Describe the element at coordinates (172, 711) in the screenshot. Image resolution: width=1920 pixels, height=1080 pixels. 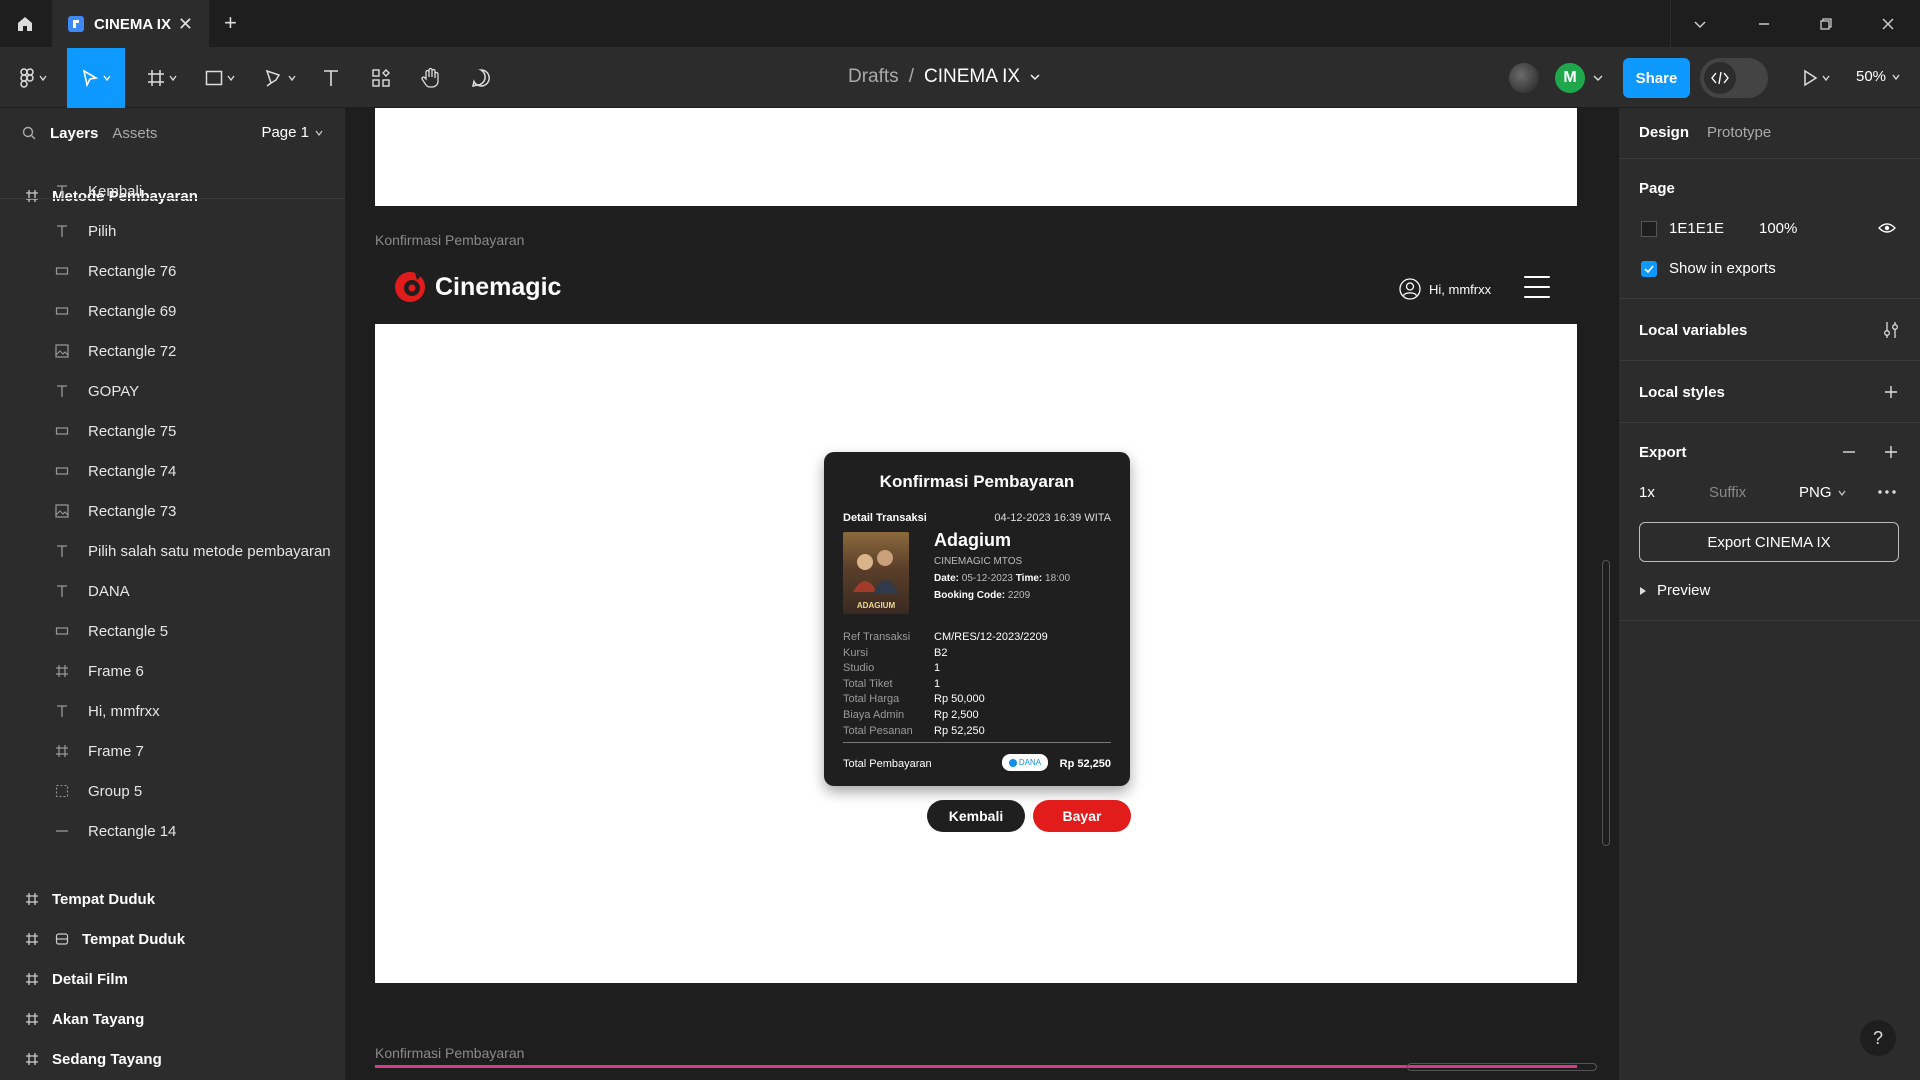
I see `layer-item: Hi, mmfrxx` at that location.